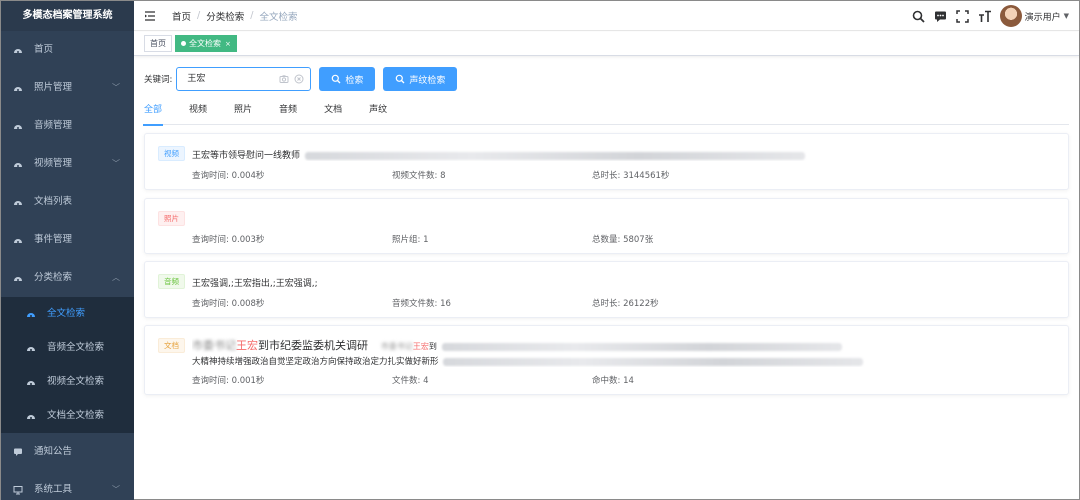  I want to click on sidebar-item-label: 文档列表, so click(53, 201).